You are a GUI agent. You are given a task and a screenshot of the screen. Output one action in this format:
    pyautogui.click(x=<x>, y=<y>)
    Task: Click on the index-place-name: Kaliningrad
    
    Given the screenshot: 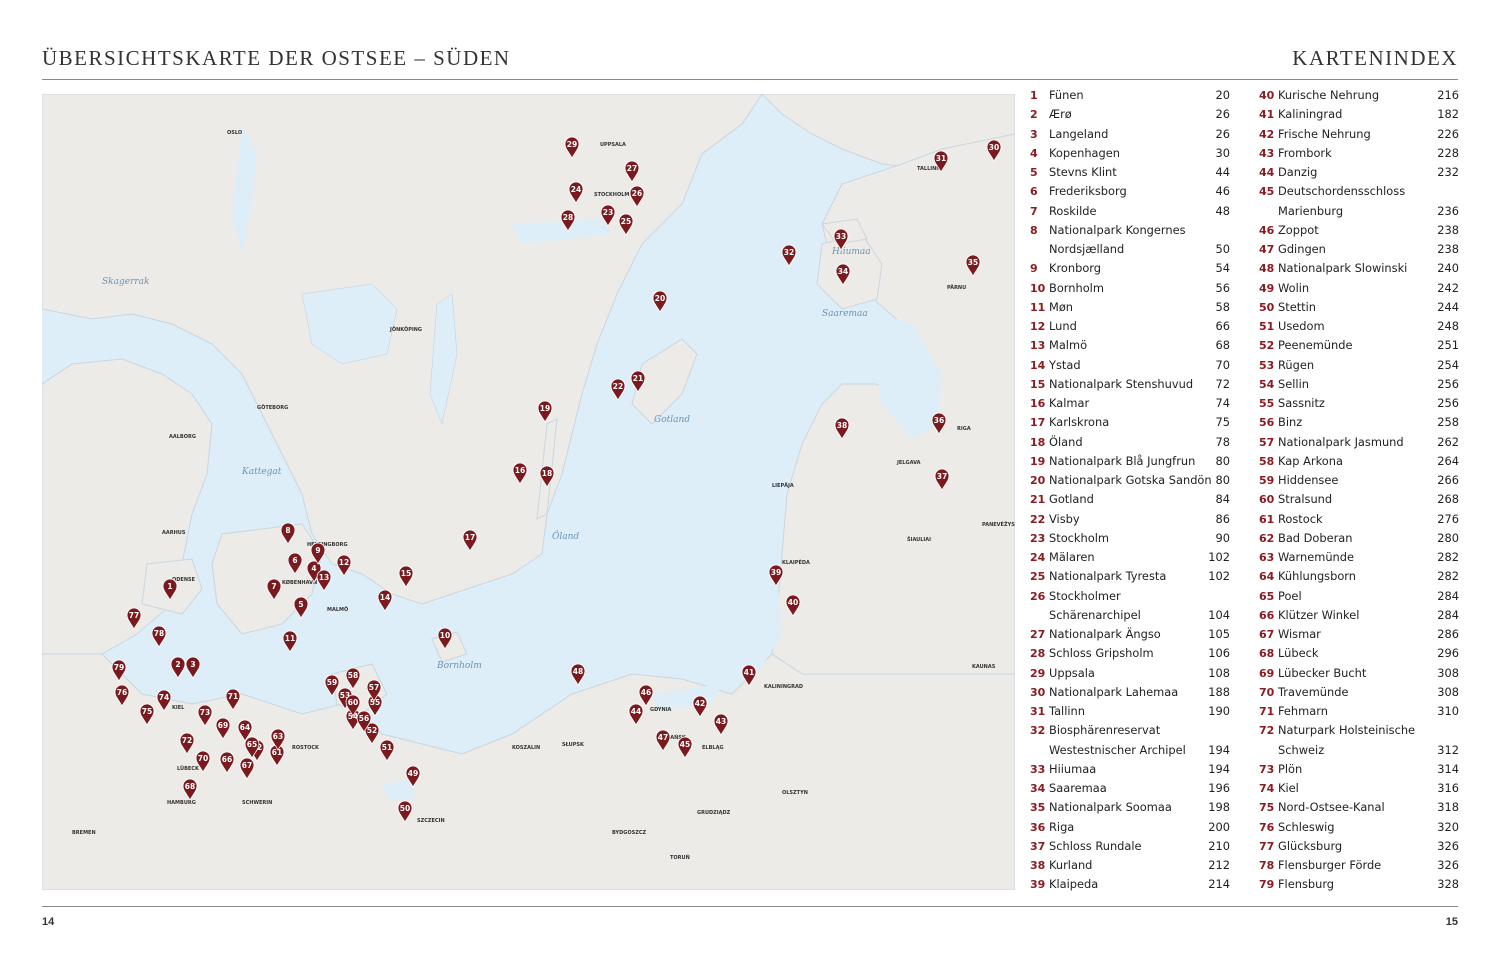 What is the action you would take?
    pyautogui.click(x=1310, y=114)
    